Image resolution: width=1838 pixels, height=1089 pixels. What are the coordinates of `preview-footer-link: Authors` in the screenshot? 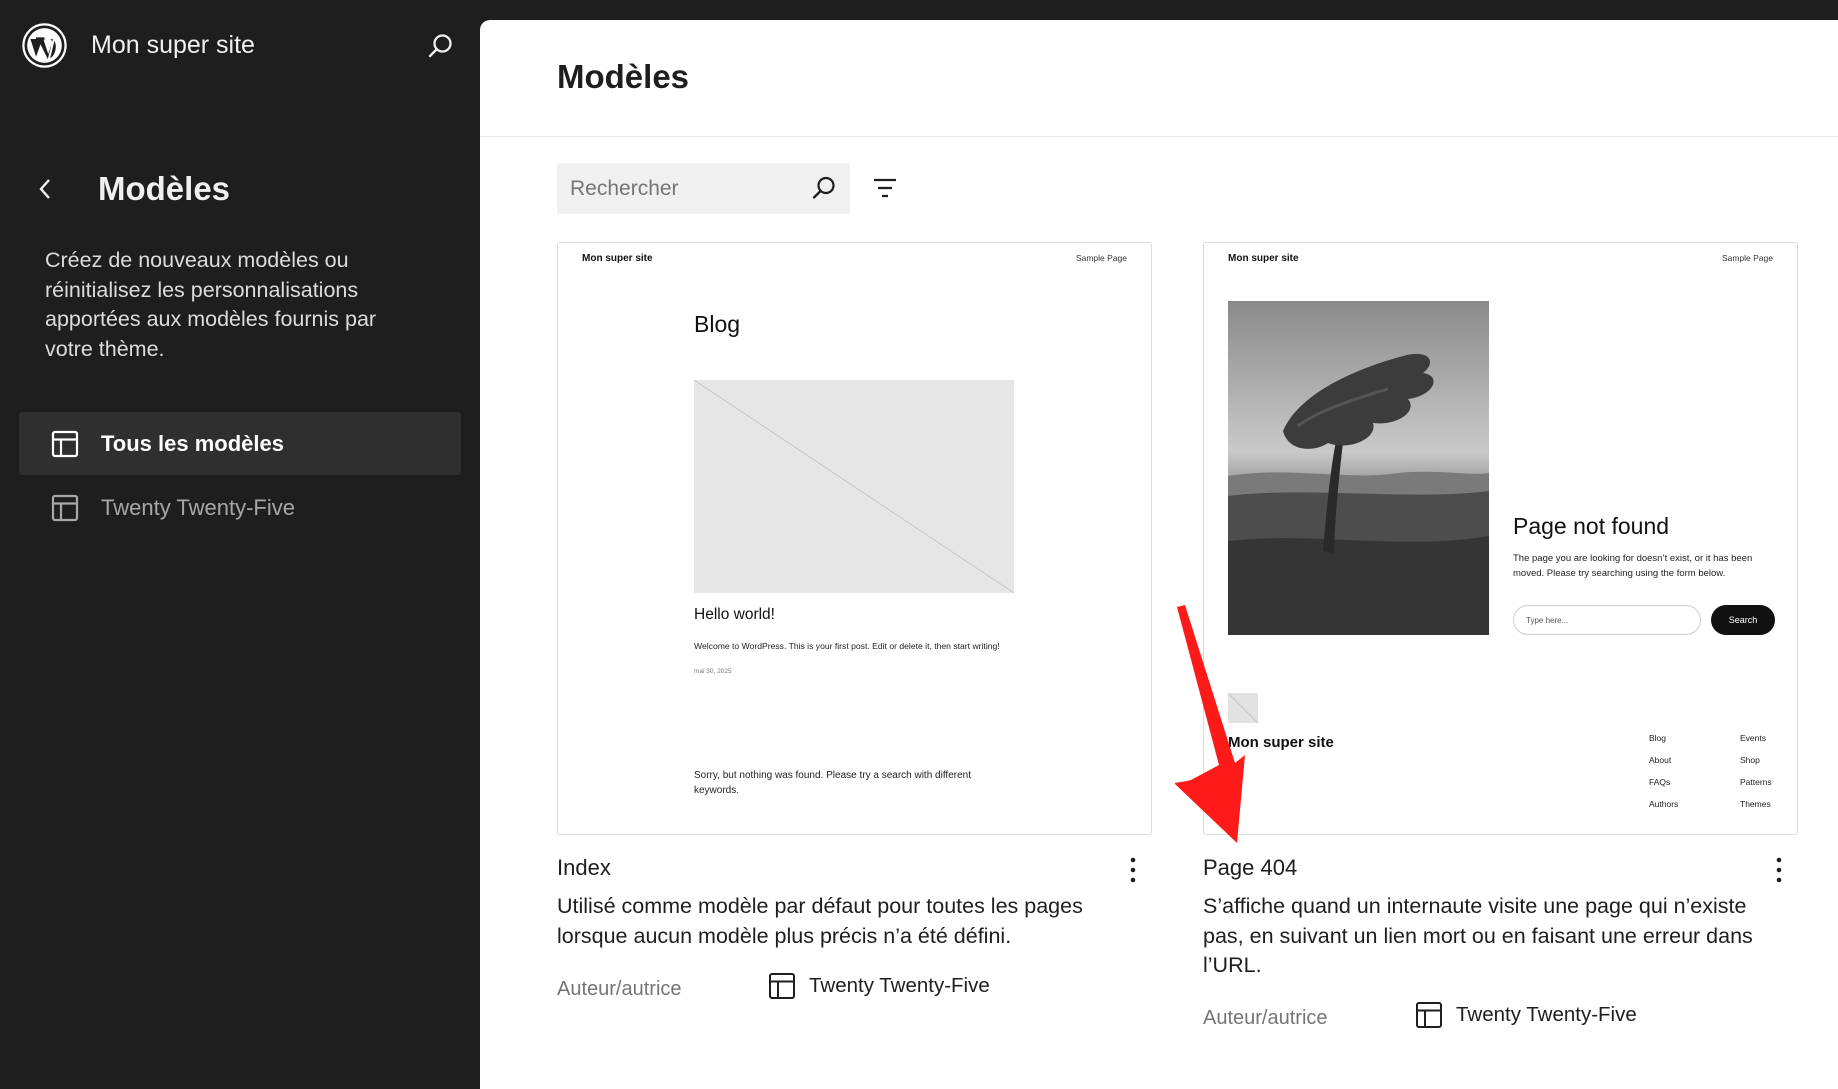 It's located at (1664, 804).